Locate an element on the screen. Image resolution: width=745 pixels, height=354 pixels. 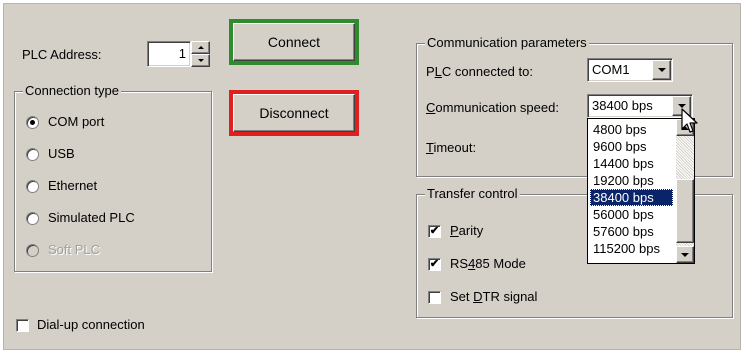
communication-speed-label: Communication speed: is located at coordinates (492, 107).